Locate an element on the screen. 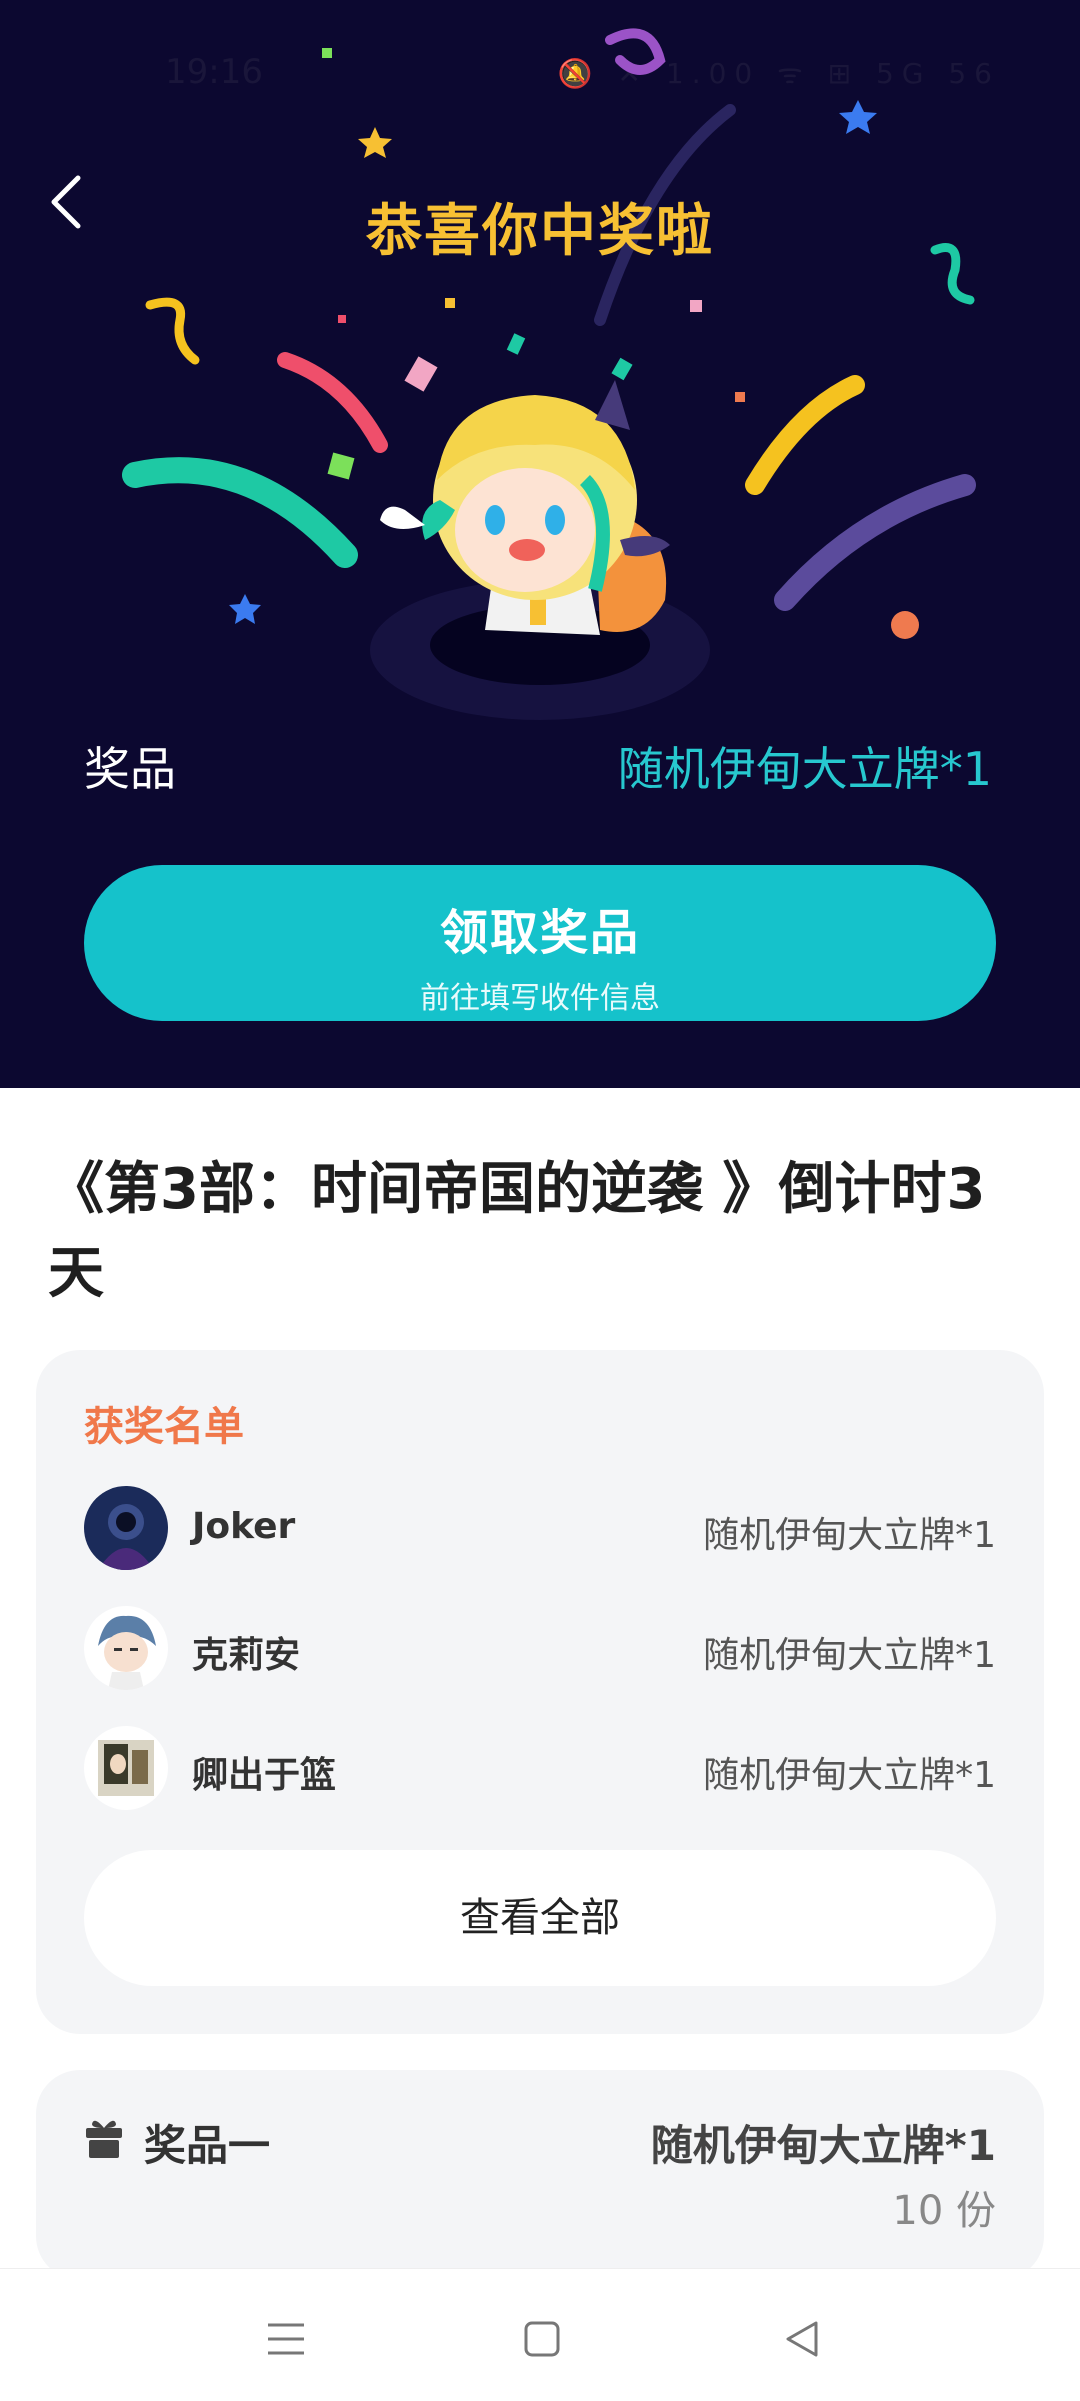  prize-item-label: 奖品一 is located at coordinates (207, 2145).